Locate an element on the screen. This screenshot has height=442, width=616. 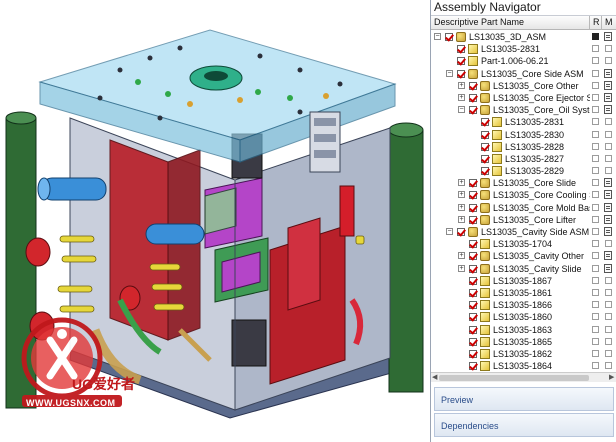
dependencies-panel-header: Dependencies is located at coordinates (524, 425).